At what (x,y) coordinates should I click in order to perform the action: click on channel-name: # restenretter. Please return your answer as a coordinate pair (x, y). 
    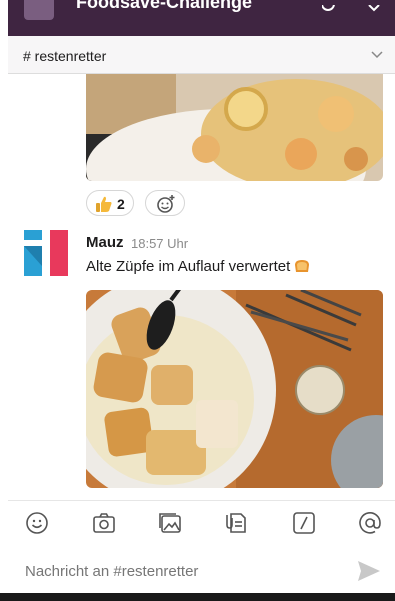
    Looking at the image, I should click on (64, 56).